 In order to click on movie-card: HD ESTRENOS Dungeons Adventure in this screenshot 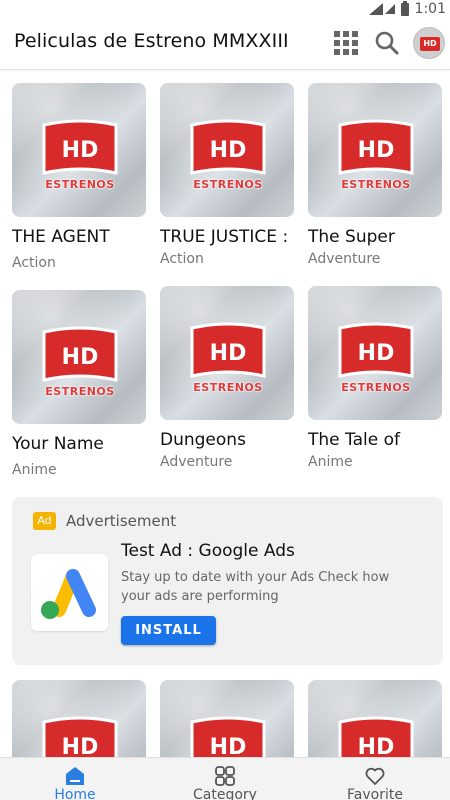, I will do `click(227, 378)`.